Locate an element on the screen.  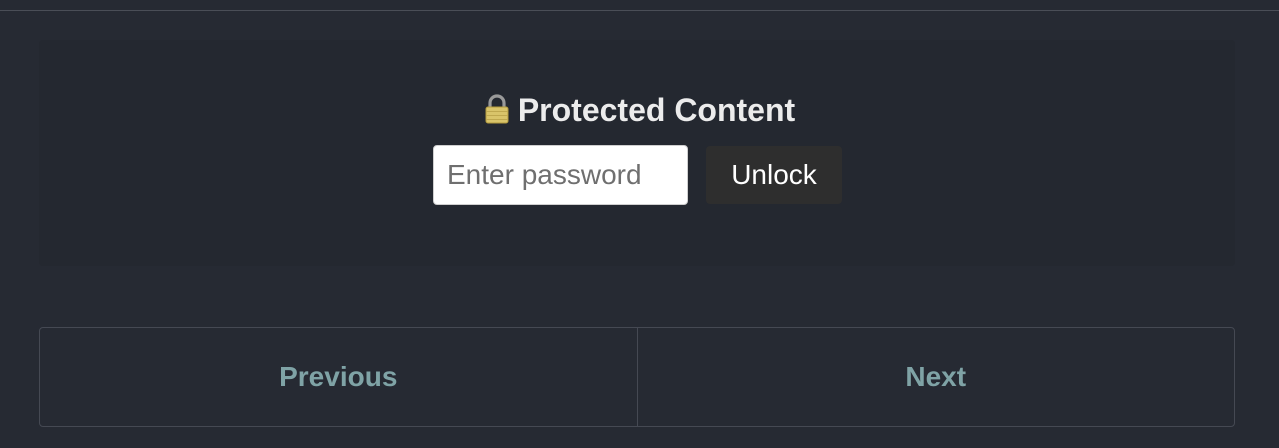
protected-content-heading: Protected Content is located at coordinates (639, 110).